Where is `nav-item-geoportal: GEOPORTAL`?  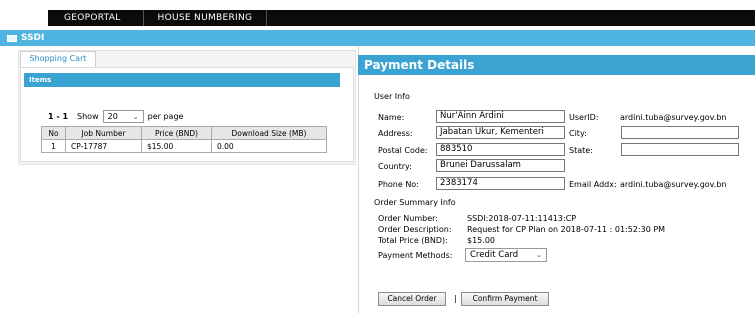
nav-item-geoportal: GEOPORTAL is located at coordinates (96, 18).